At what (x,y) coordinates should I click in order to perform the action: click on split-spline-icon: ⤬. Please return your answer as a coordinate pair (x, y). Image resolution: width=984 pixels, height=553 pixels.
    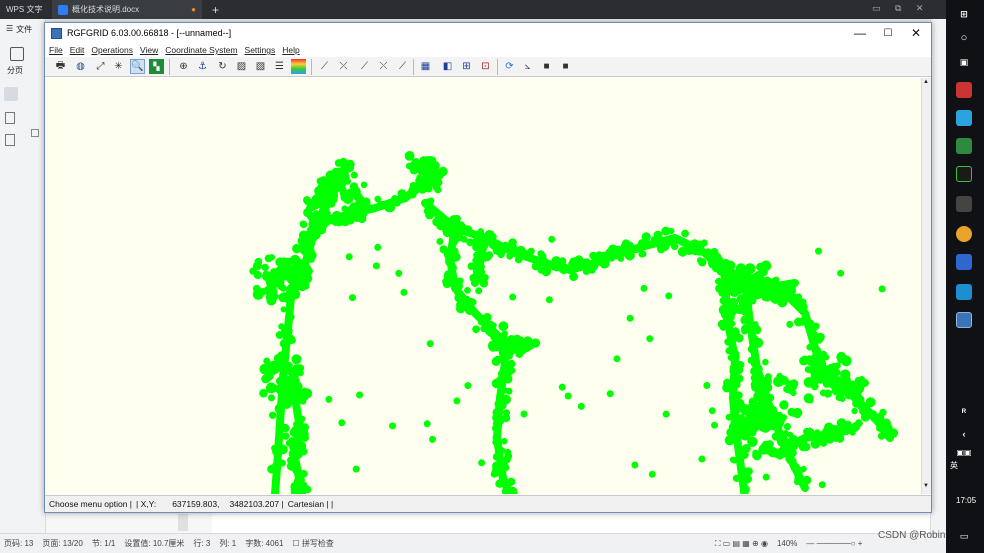
    Looking at the image, I should click on (383, 66).